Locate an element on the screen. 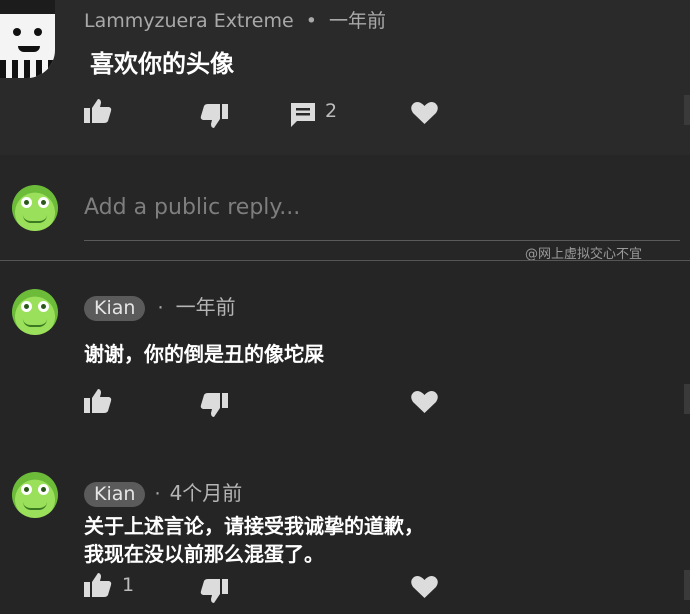  reply-header: Kian · 4个月前 is located at coordinates (163, 492).